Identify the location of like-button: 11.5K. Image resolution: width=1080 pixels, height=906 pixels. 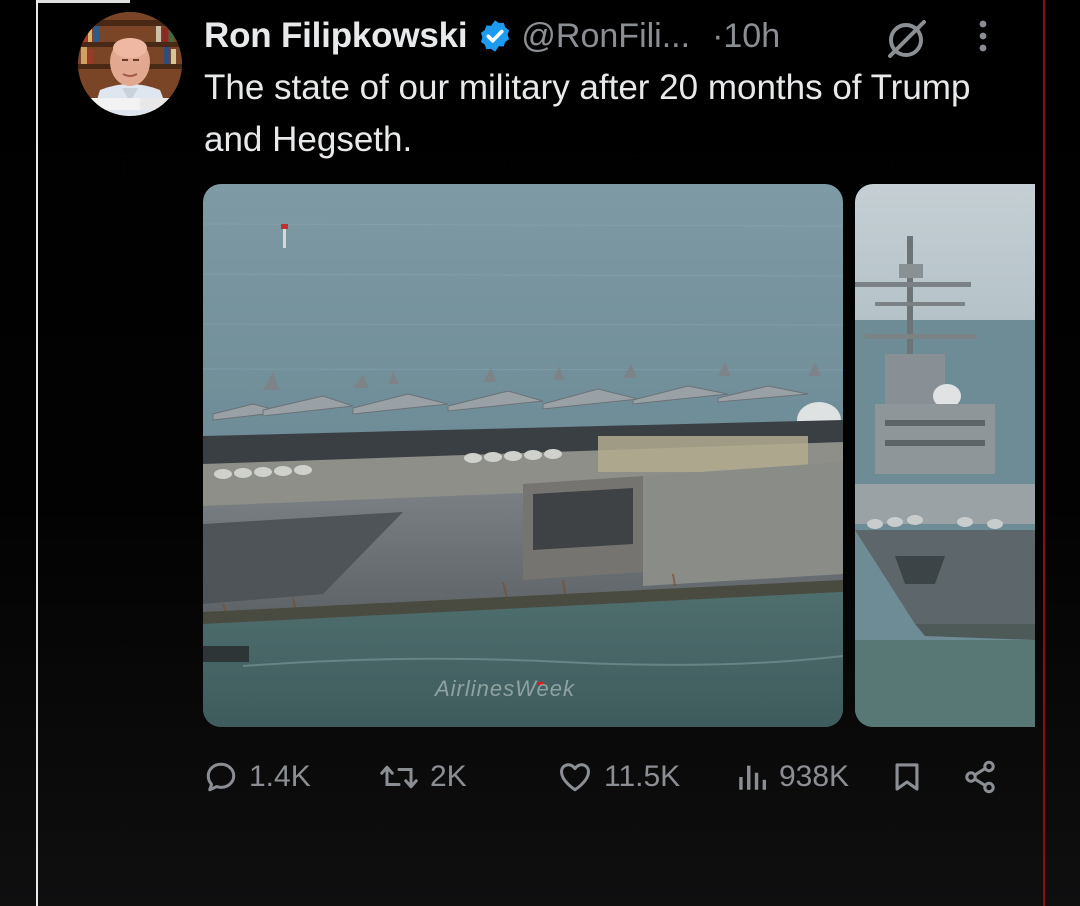
(618, 777).